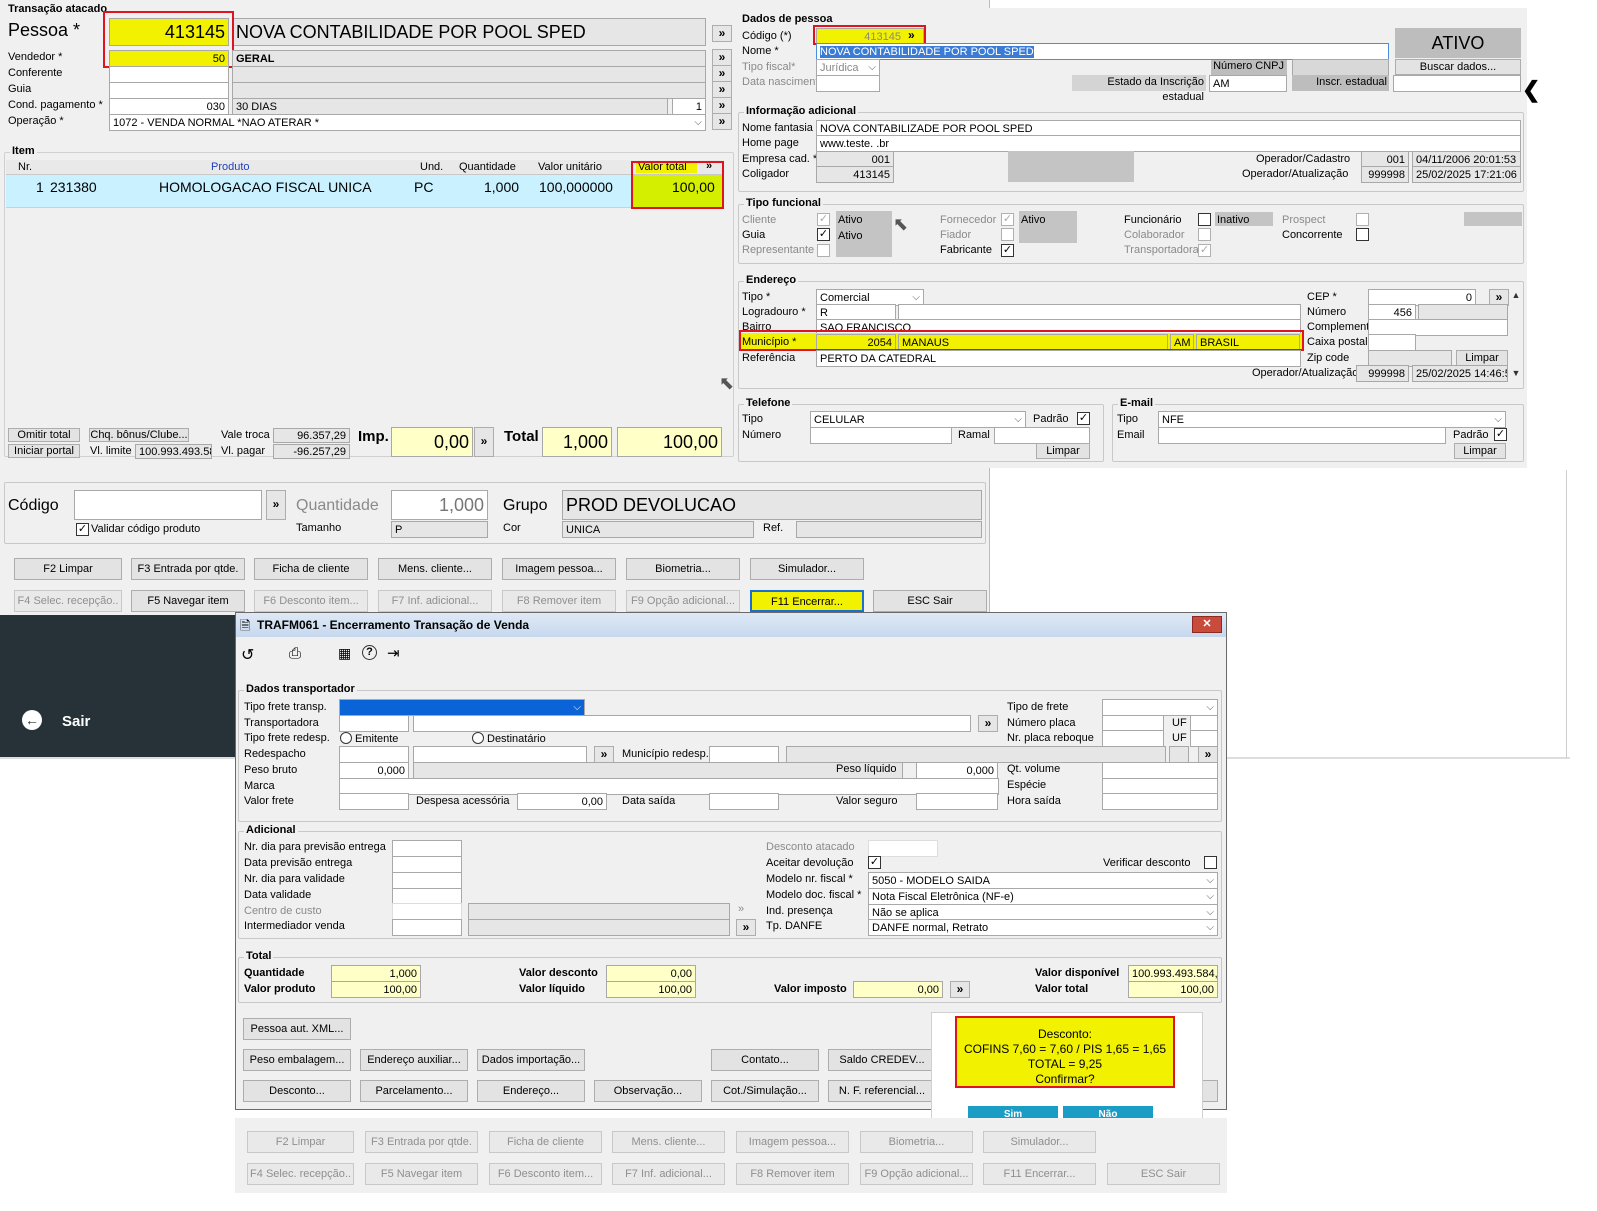 This screenshot has width=1597, height=1211. I want to click on concorrente-checkbox, so click(1362, 234).